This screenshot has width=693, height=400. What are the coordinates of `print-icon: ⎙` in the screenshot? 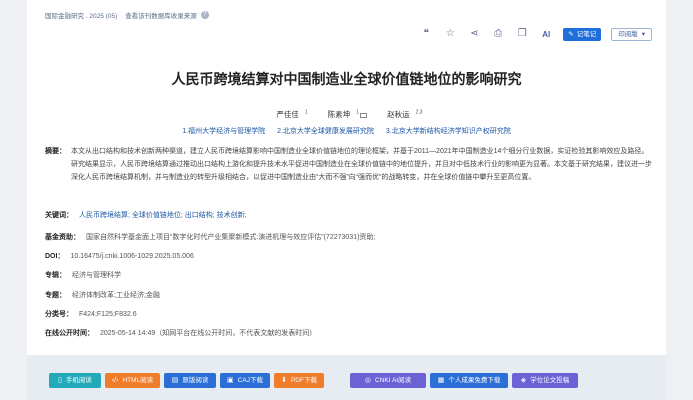 It's located at (498, 34).